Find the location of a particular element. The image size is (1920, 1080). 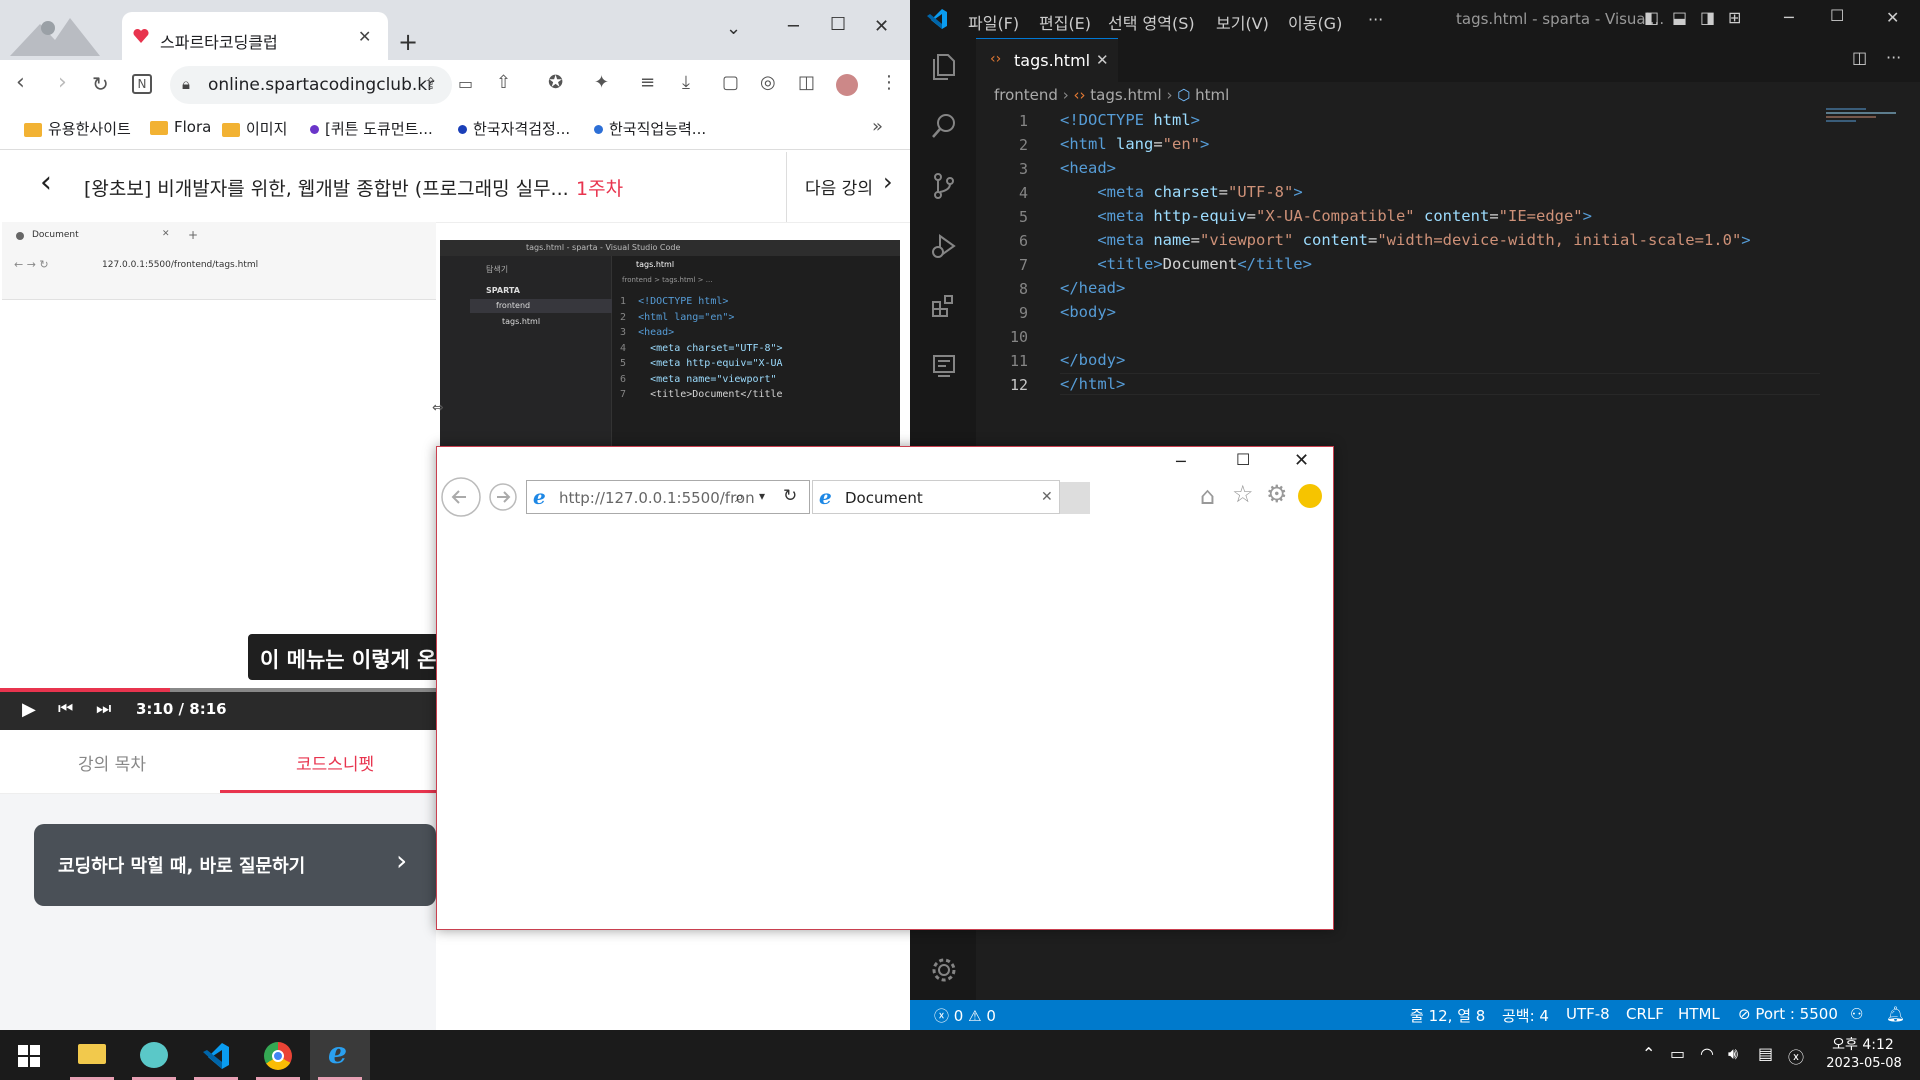

download-icon: ⤓ is located at coordinates (686, 82).